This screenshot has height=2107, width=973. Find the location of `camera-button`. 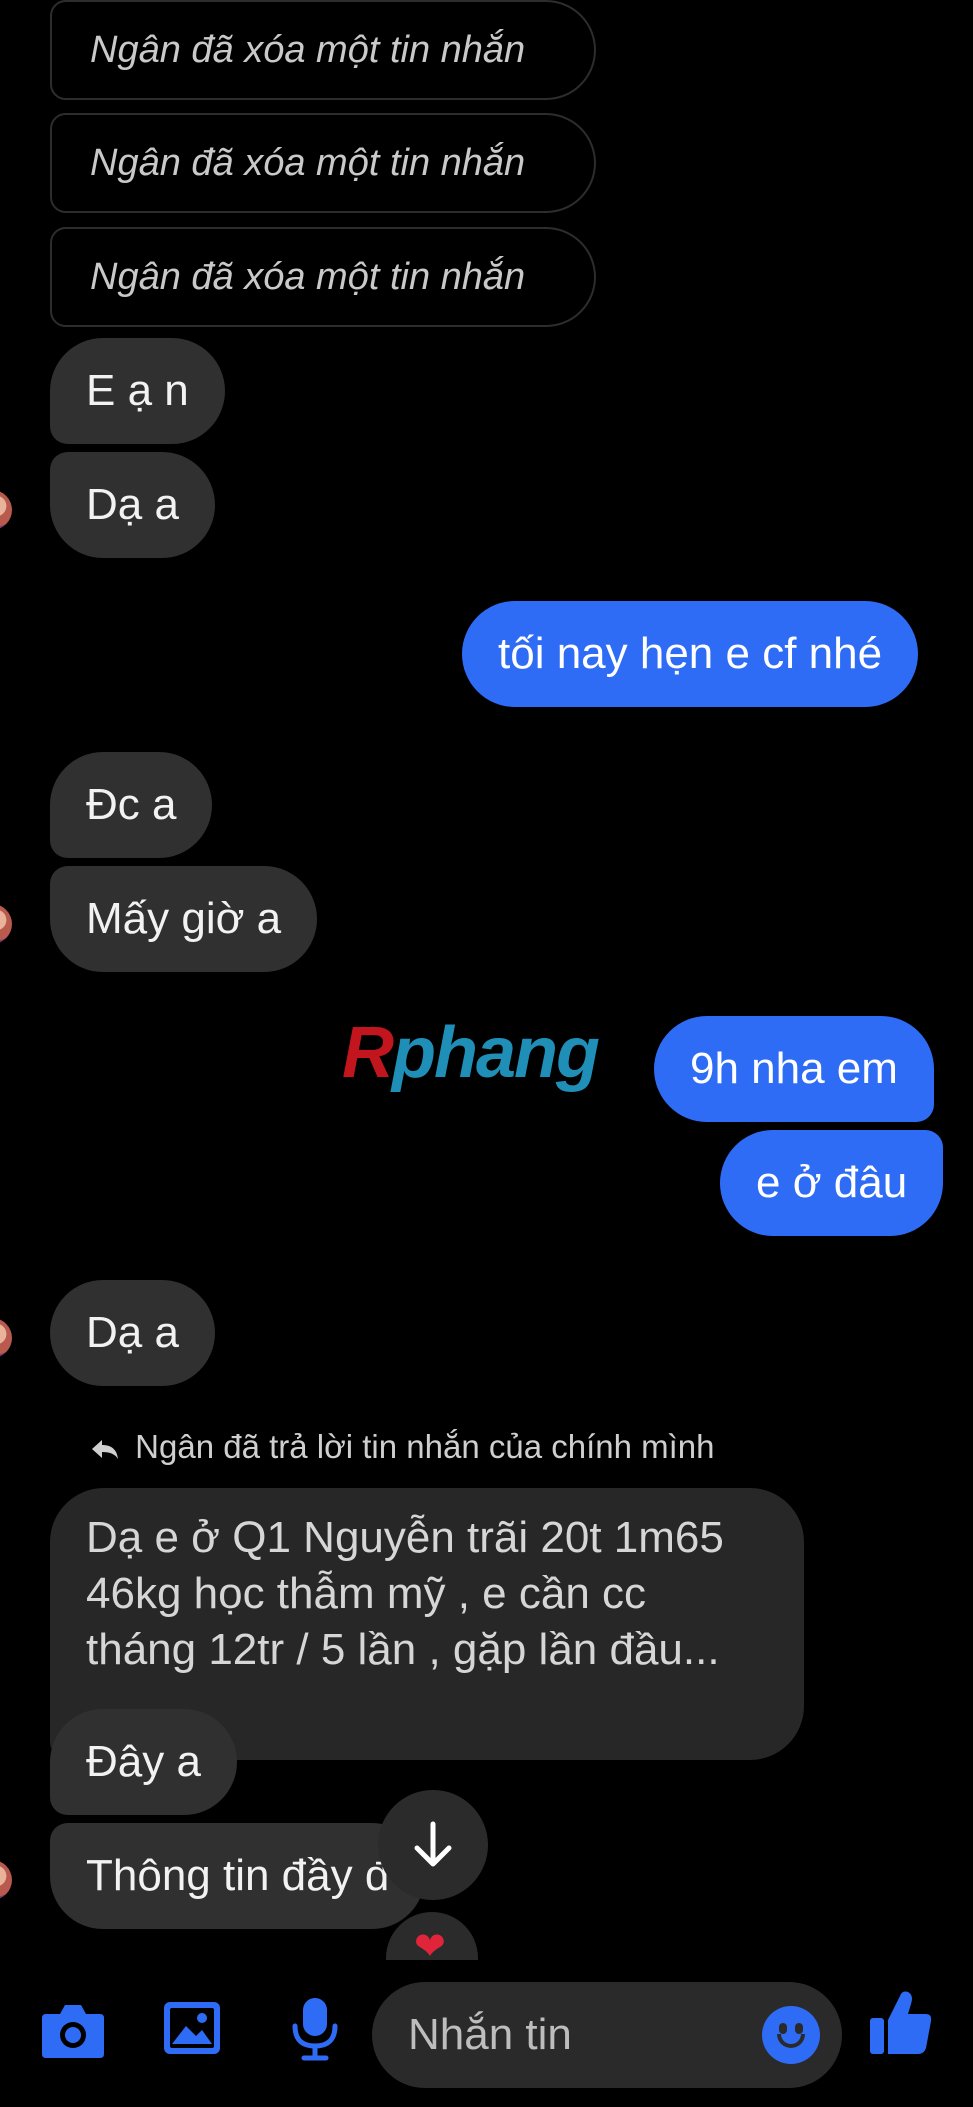

camera-button is located at coordinates (73, 2033).